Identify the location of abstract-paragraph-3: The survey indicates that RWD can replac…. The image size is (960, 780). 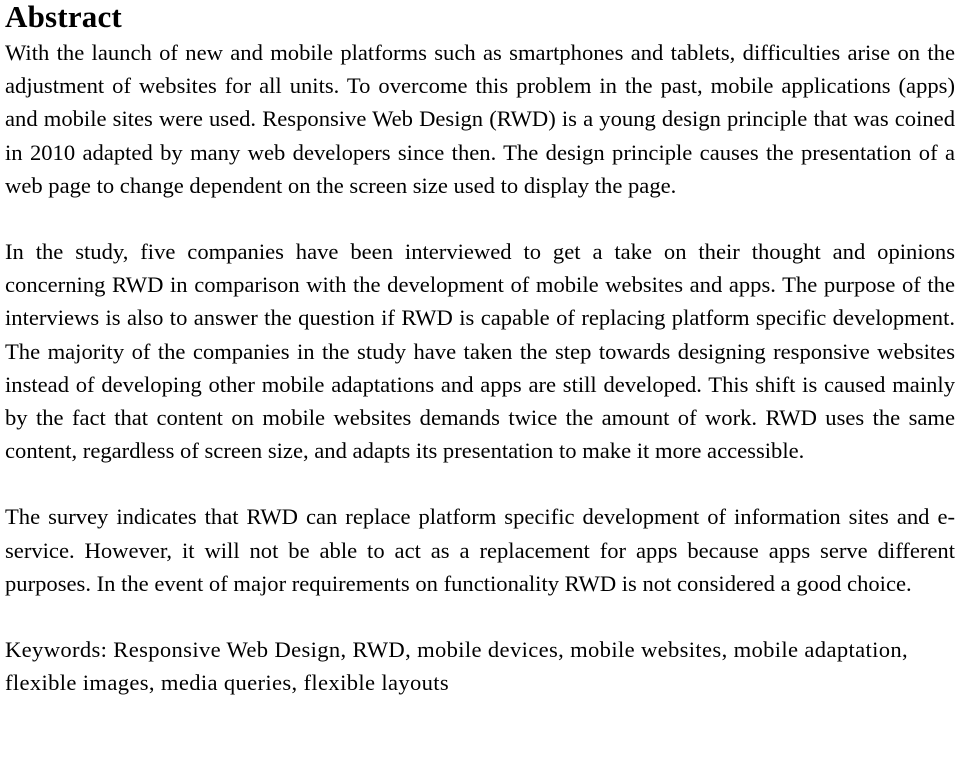
(480, 550).